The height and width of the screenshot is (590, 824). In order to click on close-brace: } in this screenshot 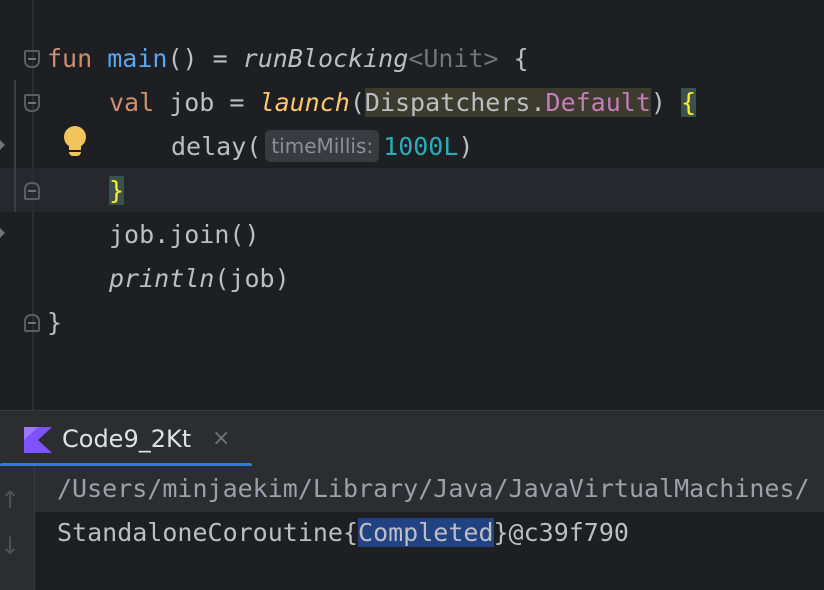, I will do `click(55, 322)`.